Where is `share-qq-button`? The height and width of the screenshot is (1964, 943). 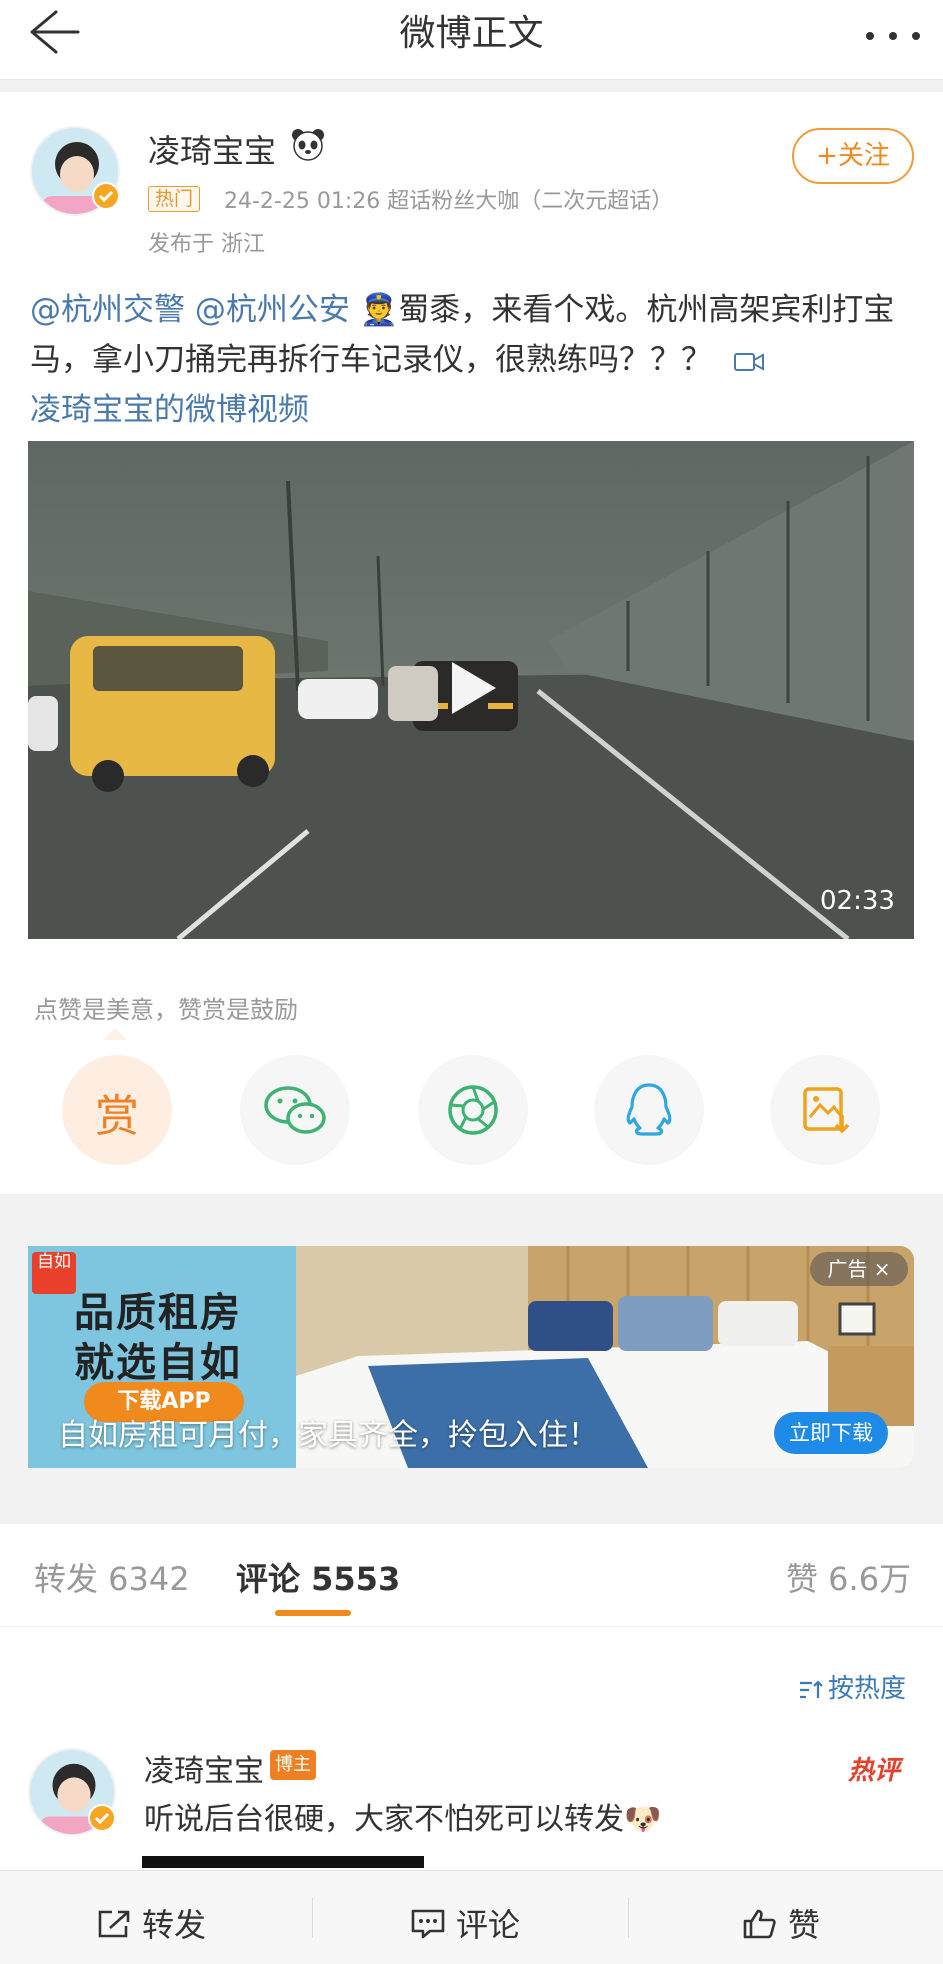 share-qq-button is located at coordinates (649, 1110).